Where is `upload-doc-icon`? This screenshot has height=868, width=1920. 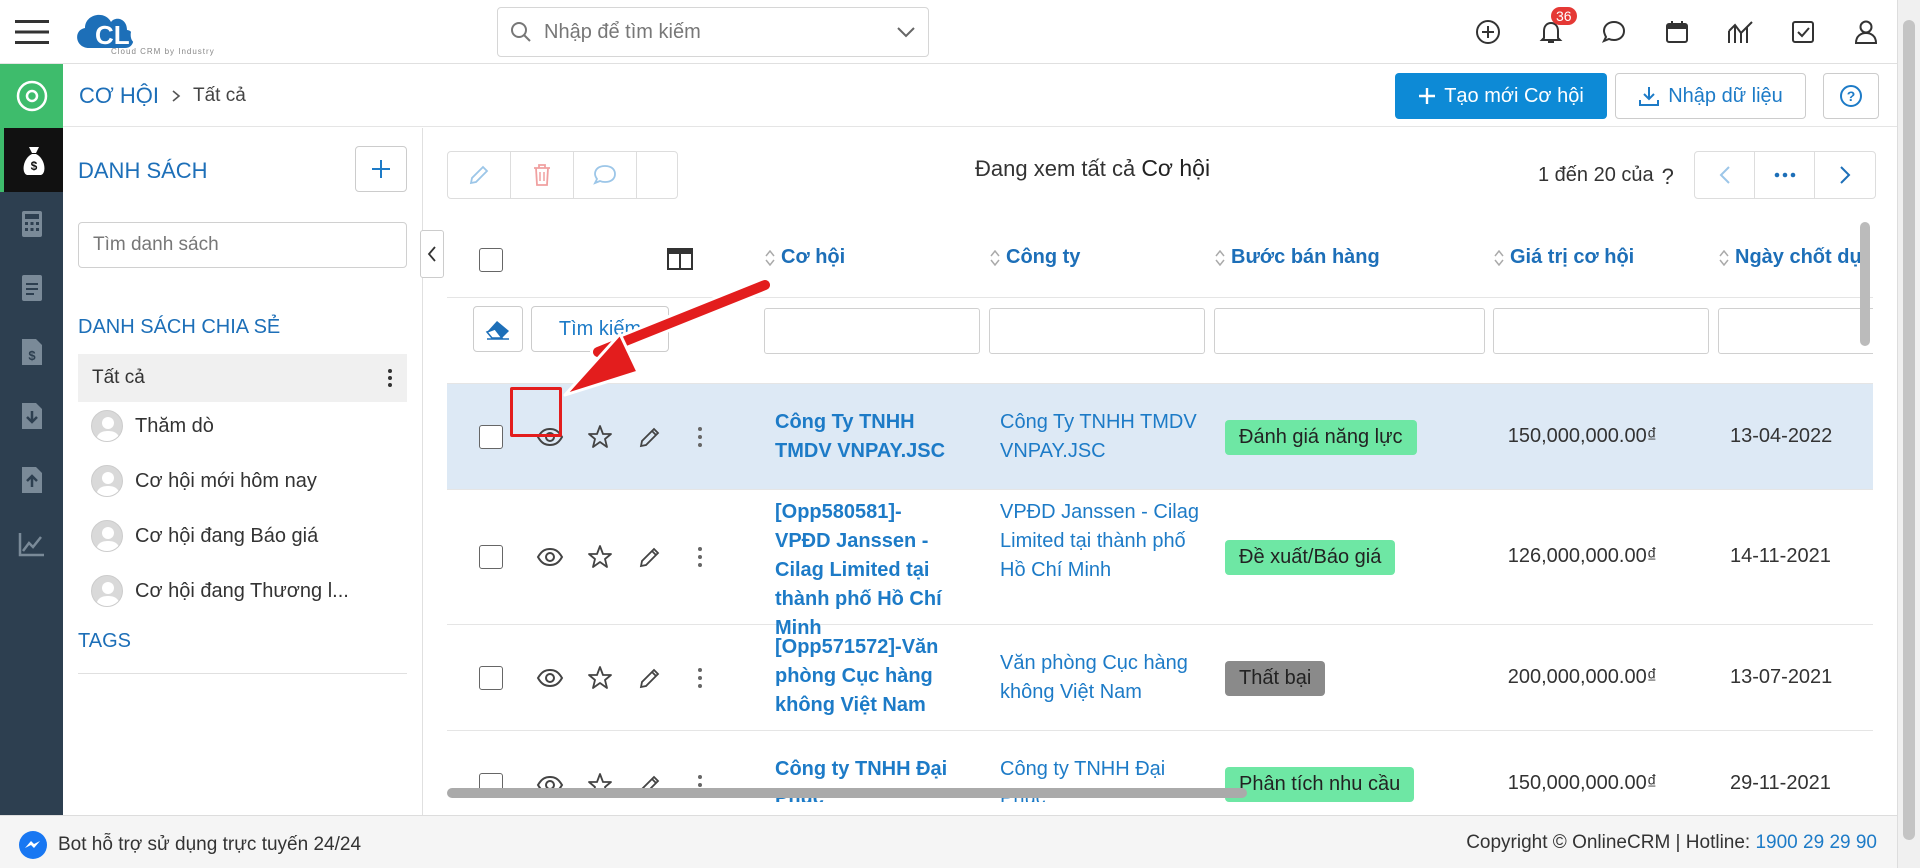
upload-doc-icon is located at coordinates (31, 480).